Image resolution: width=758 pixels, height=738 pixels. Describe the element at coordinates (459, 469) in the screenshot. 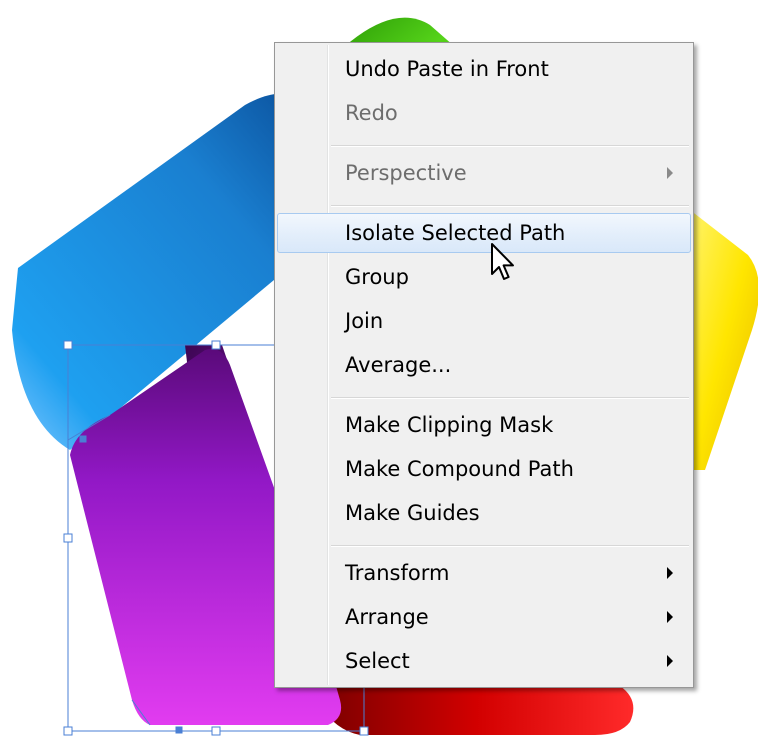

I see `menu-item-label: Make Compound Path` at that location.